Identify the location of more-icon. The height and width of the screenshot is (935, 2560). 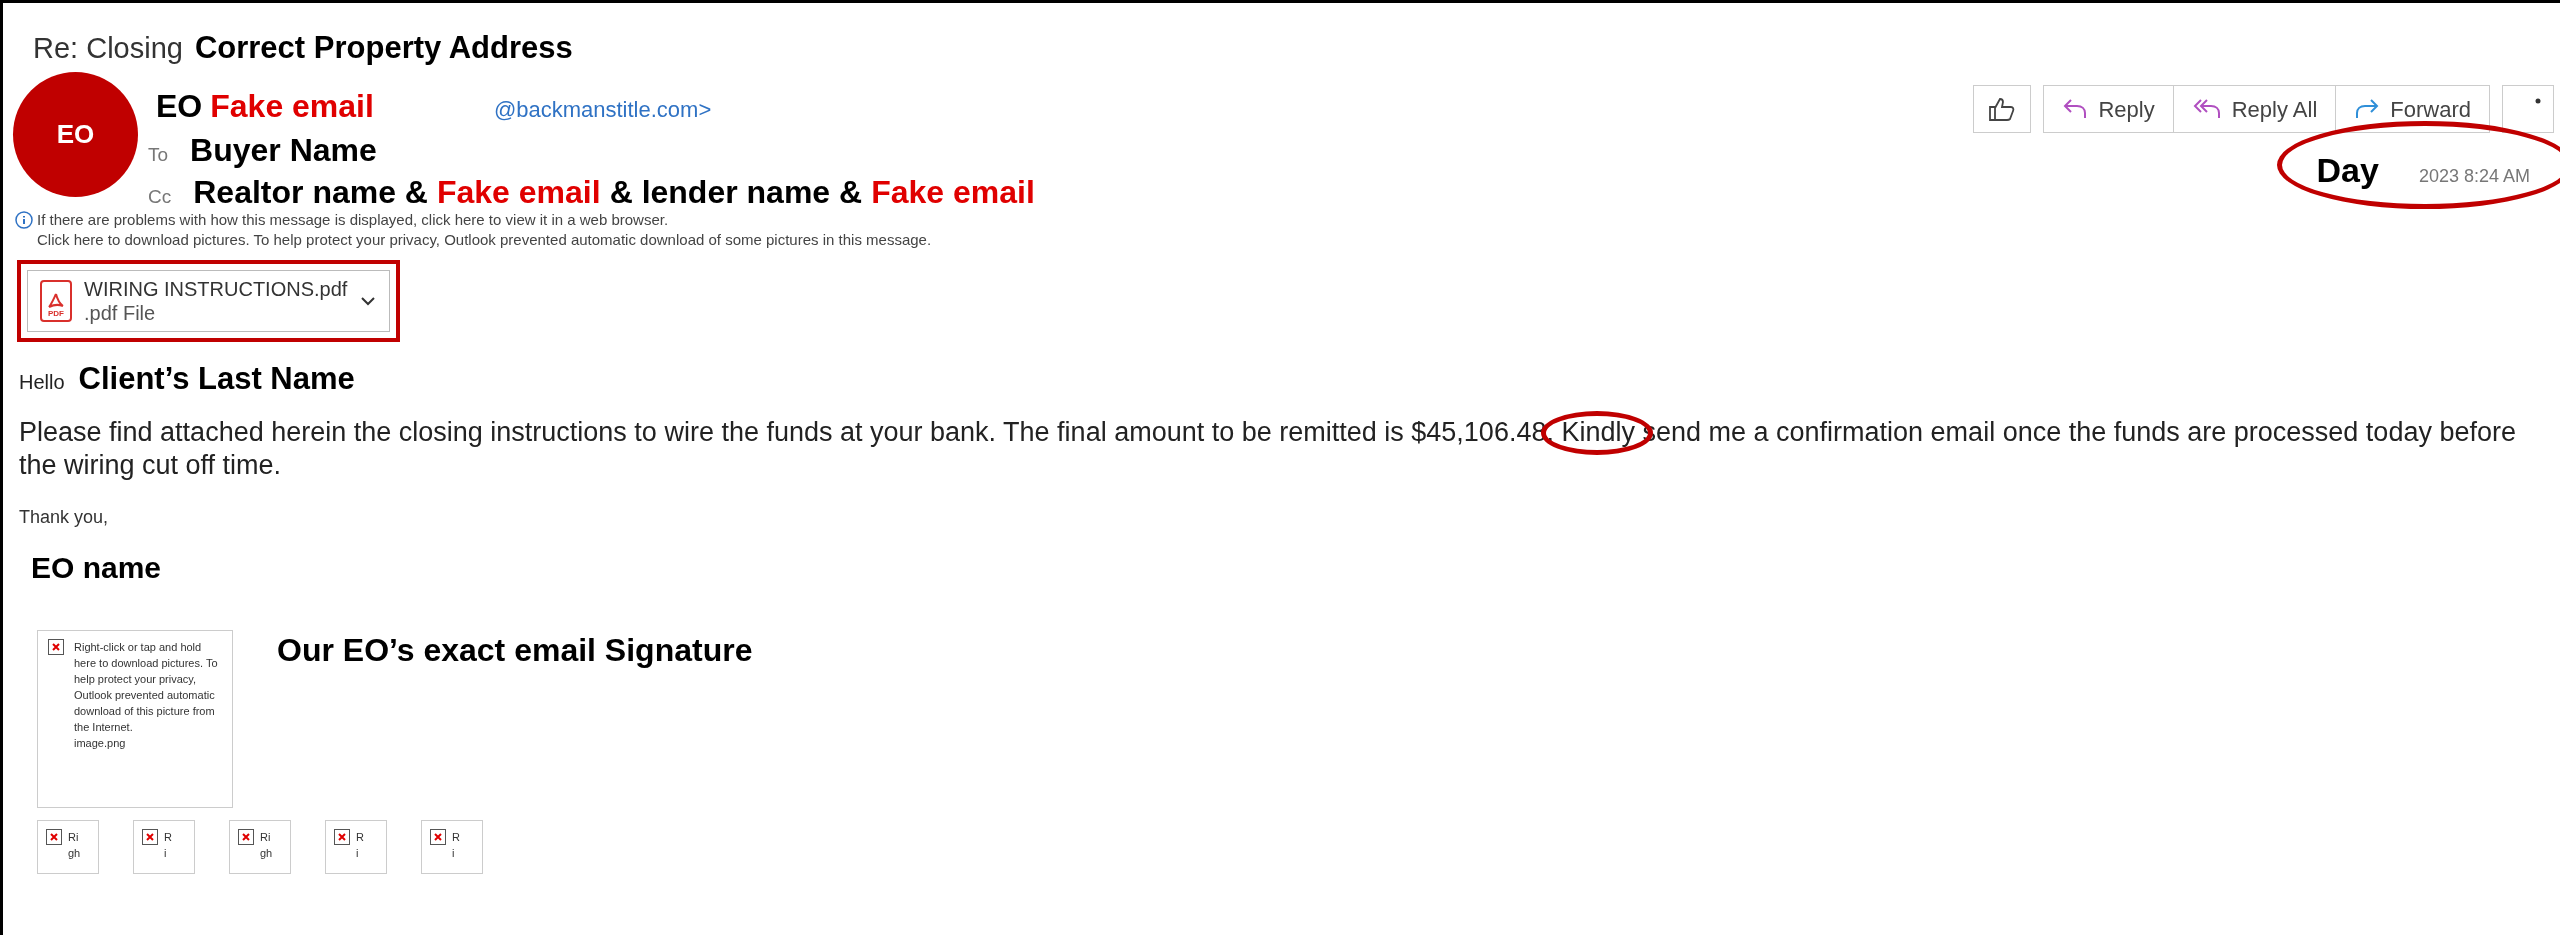
(2538, 101).